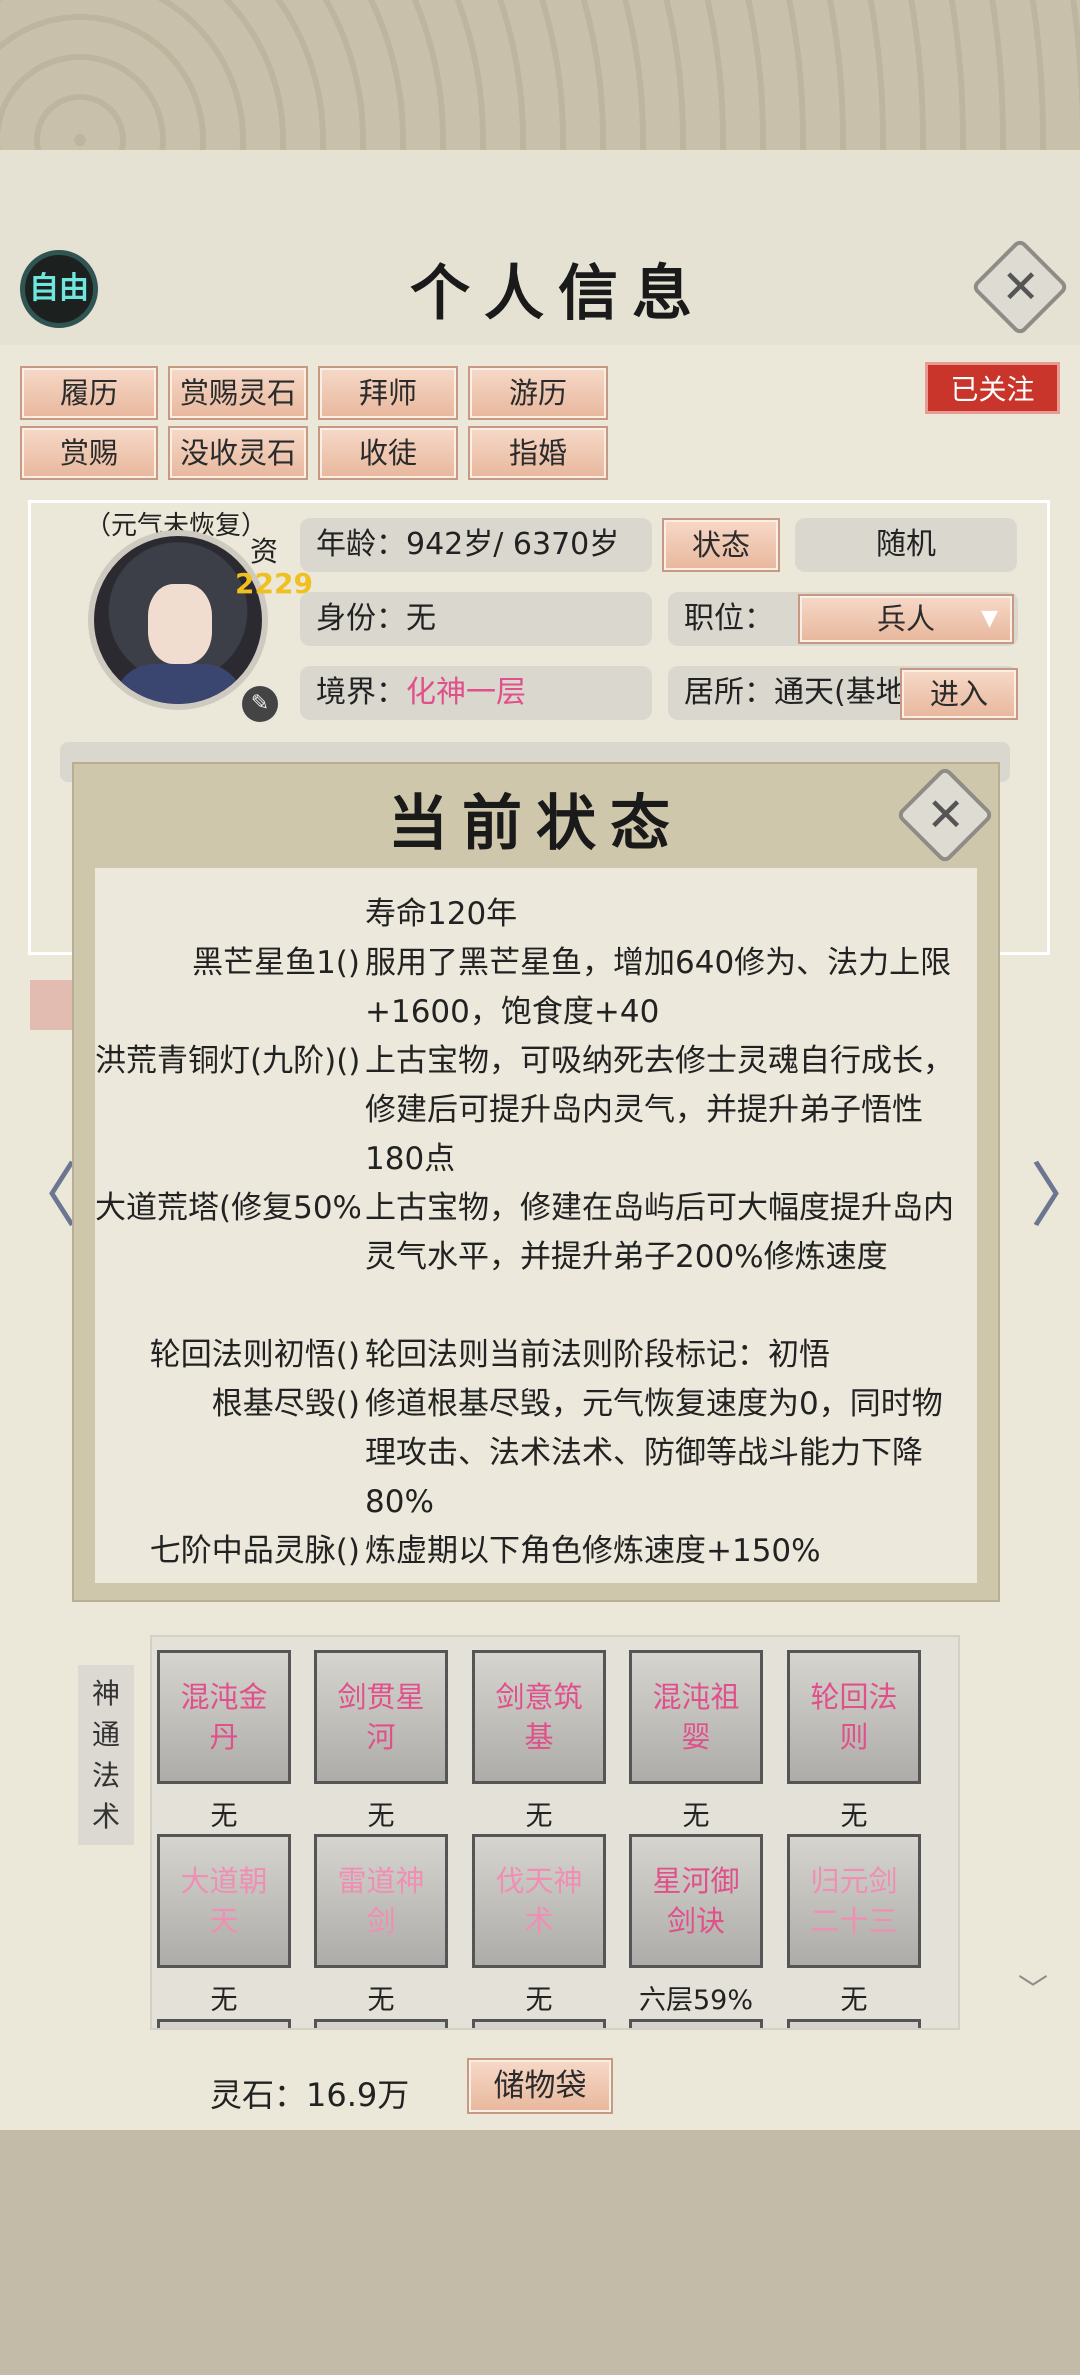 The width and height of the screenshot is (1080, 2375). What do you see at coordinates (959, 694) in the screenshot?
I see `enter-button: 进入` at bounding box center [959, 694].